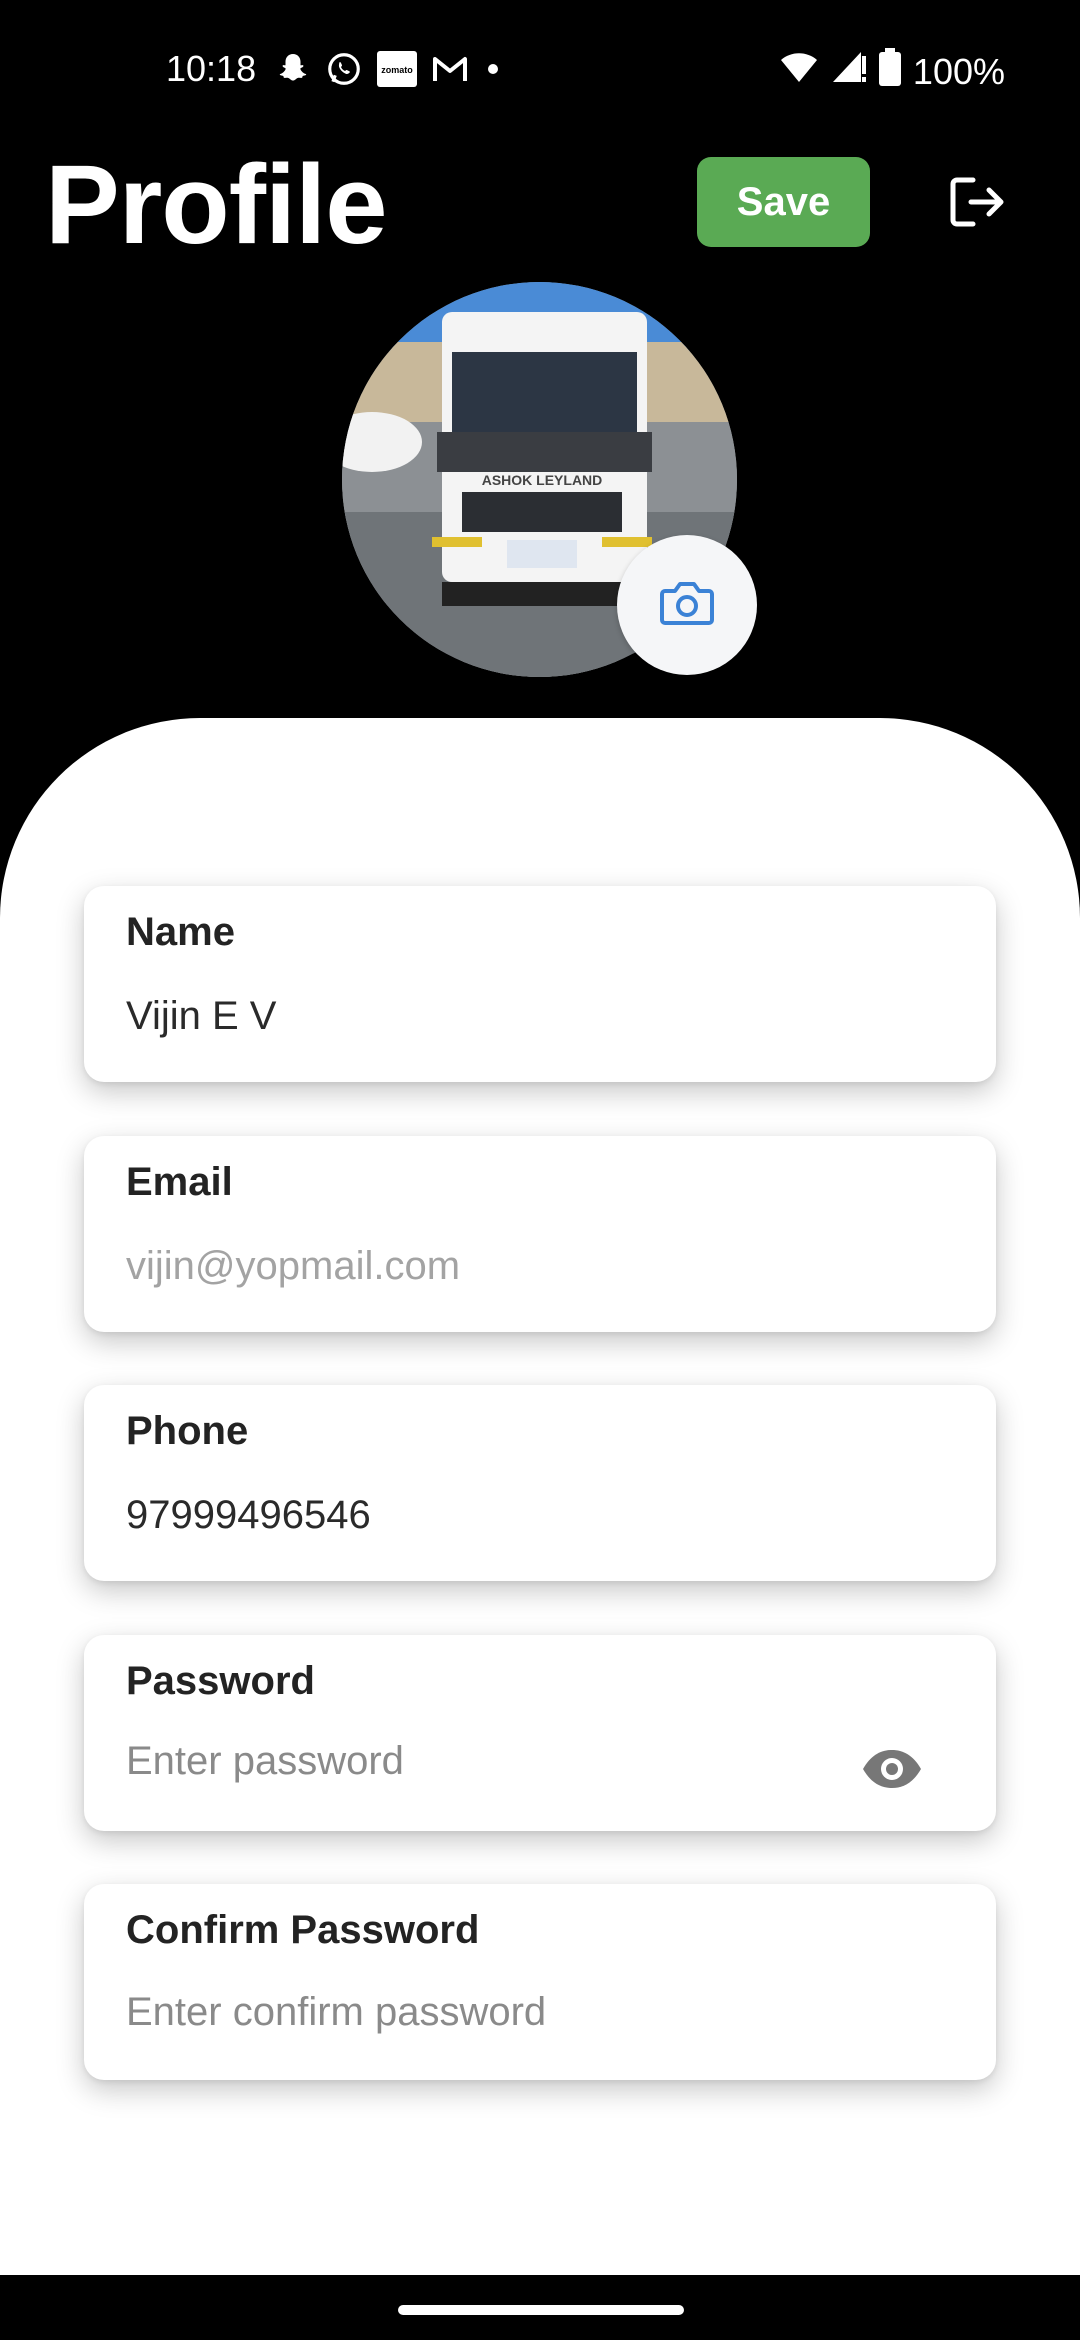 Image resolution: width=1080 pixels, height=2340 pixels. What do you see at coordinates (179, 1182) in the screenshot?
I see `email-label: Email` at bounding box center [179, 1182].